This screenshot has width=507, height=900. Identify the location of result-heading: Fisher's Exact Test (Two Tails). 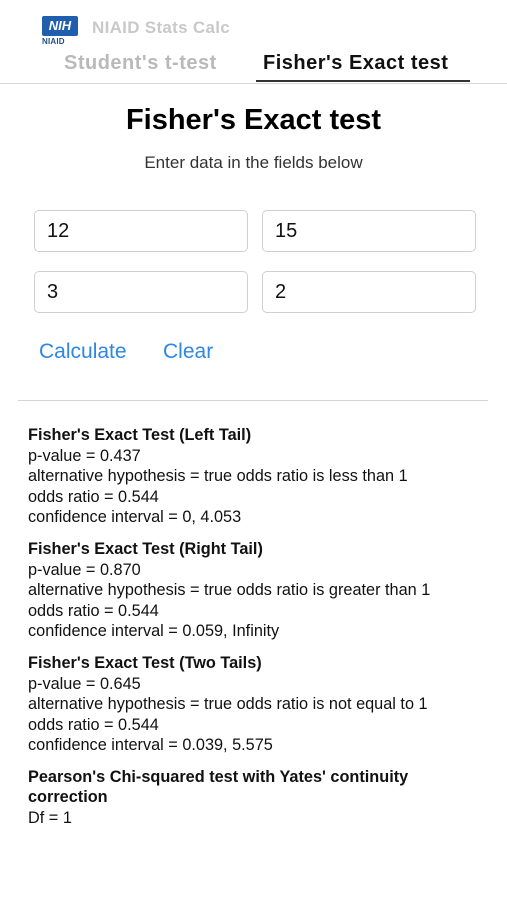
(145, 663).